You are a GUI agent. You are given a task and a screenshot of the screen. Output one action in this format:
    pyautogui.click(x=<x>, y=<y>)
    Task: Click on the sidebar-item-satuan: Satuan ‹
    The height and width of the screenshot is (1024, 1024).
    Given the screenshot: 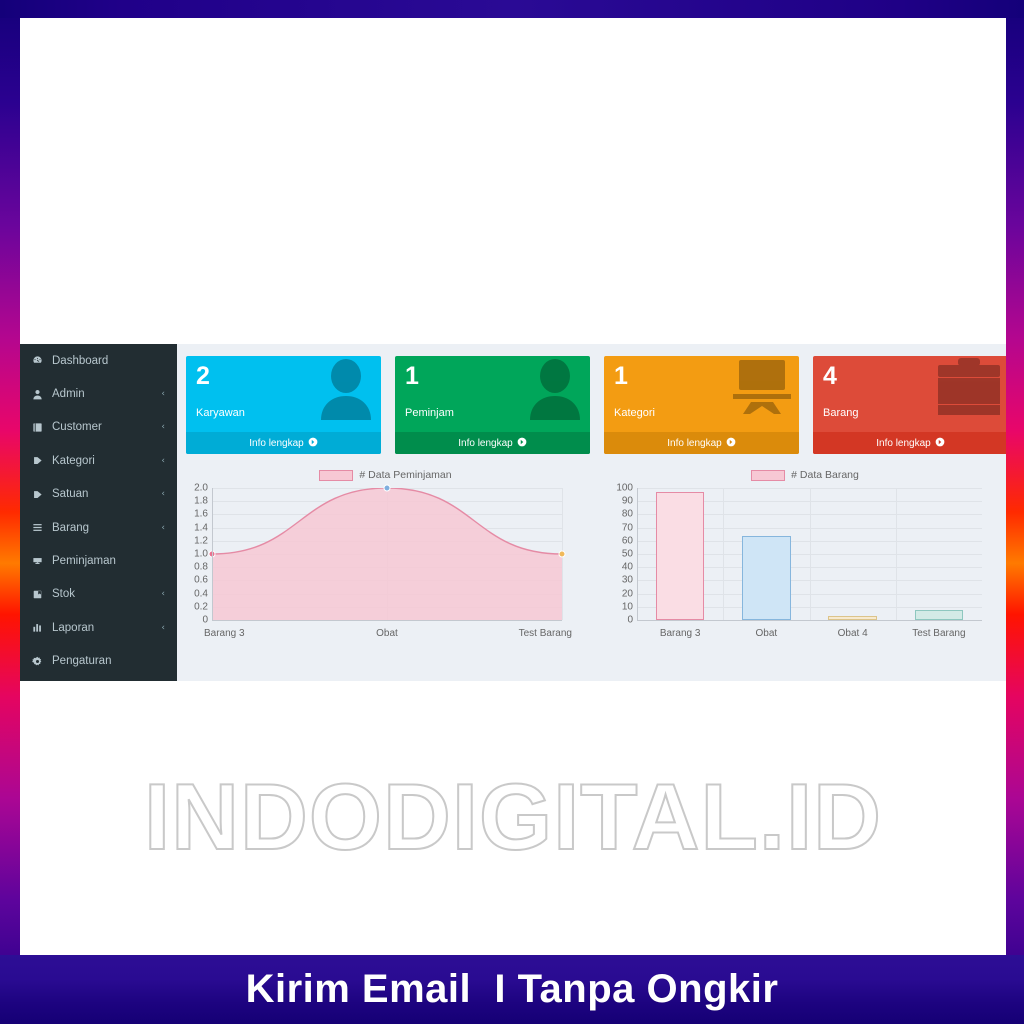 What is the action you would take?
    pyautogui.click(x=98, y=494)
    